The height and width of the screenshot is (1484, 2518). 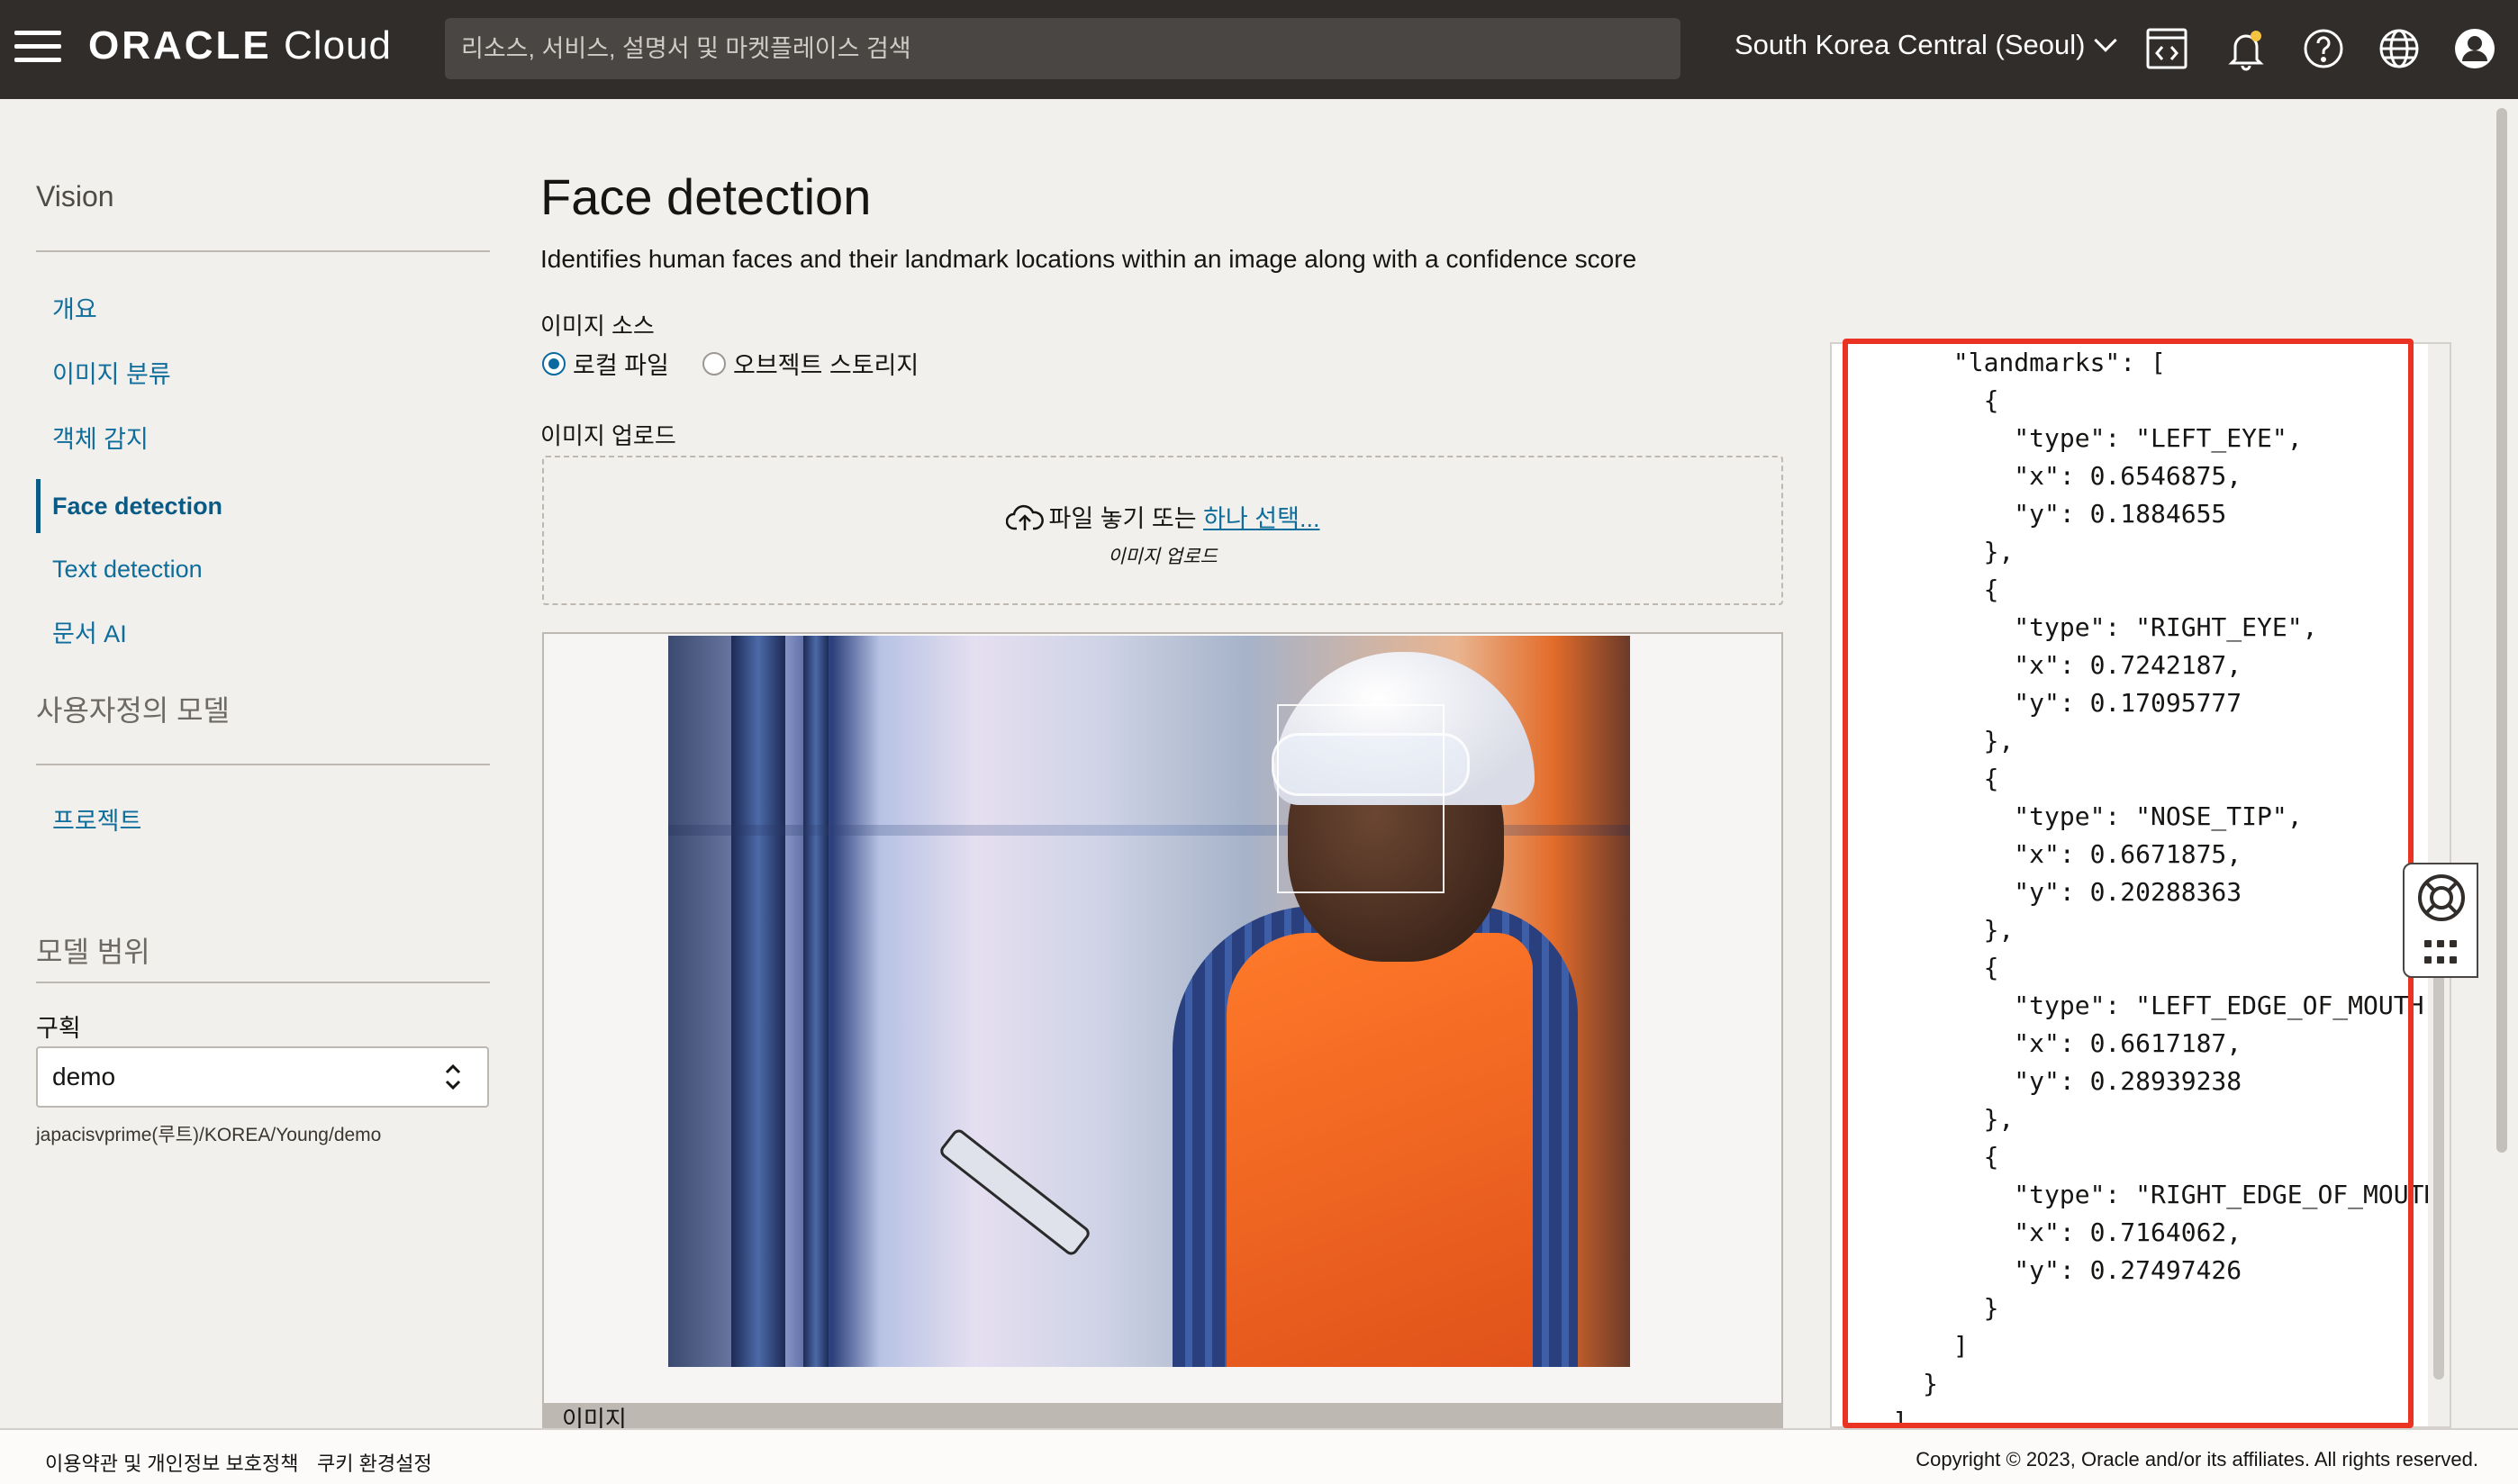 What do you see at coordinates (2037, 1043) in the screenshot?
I see `json-line: "x": 0.6617187,` at bounding box center [2037, 1043].